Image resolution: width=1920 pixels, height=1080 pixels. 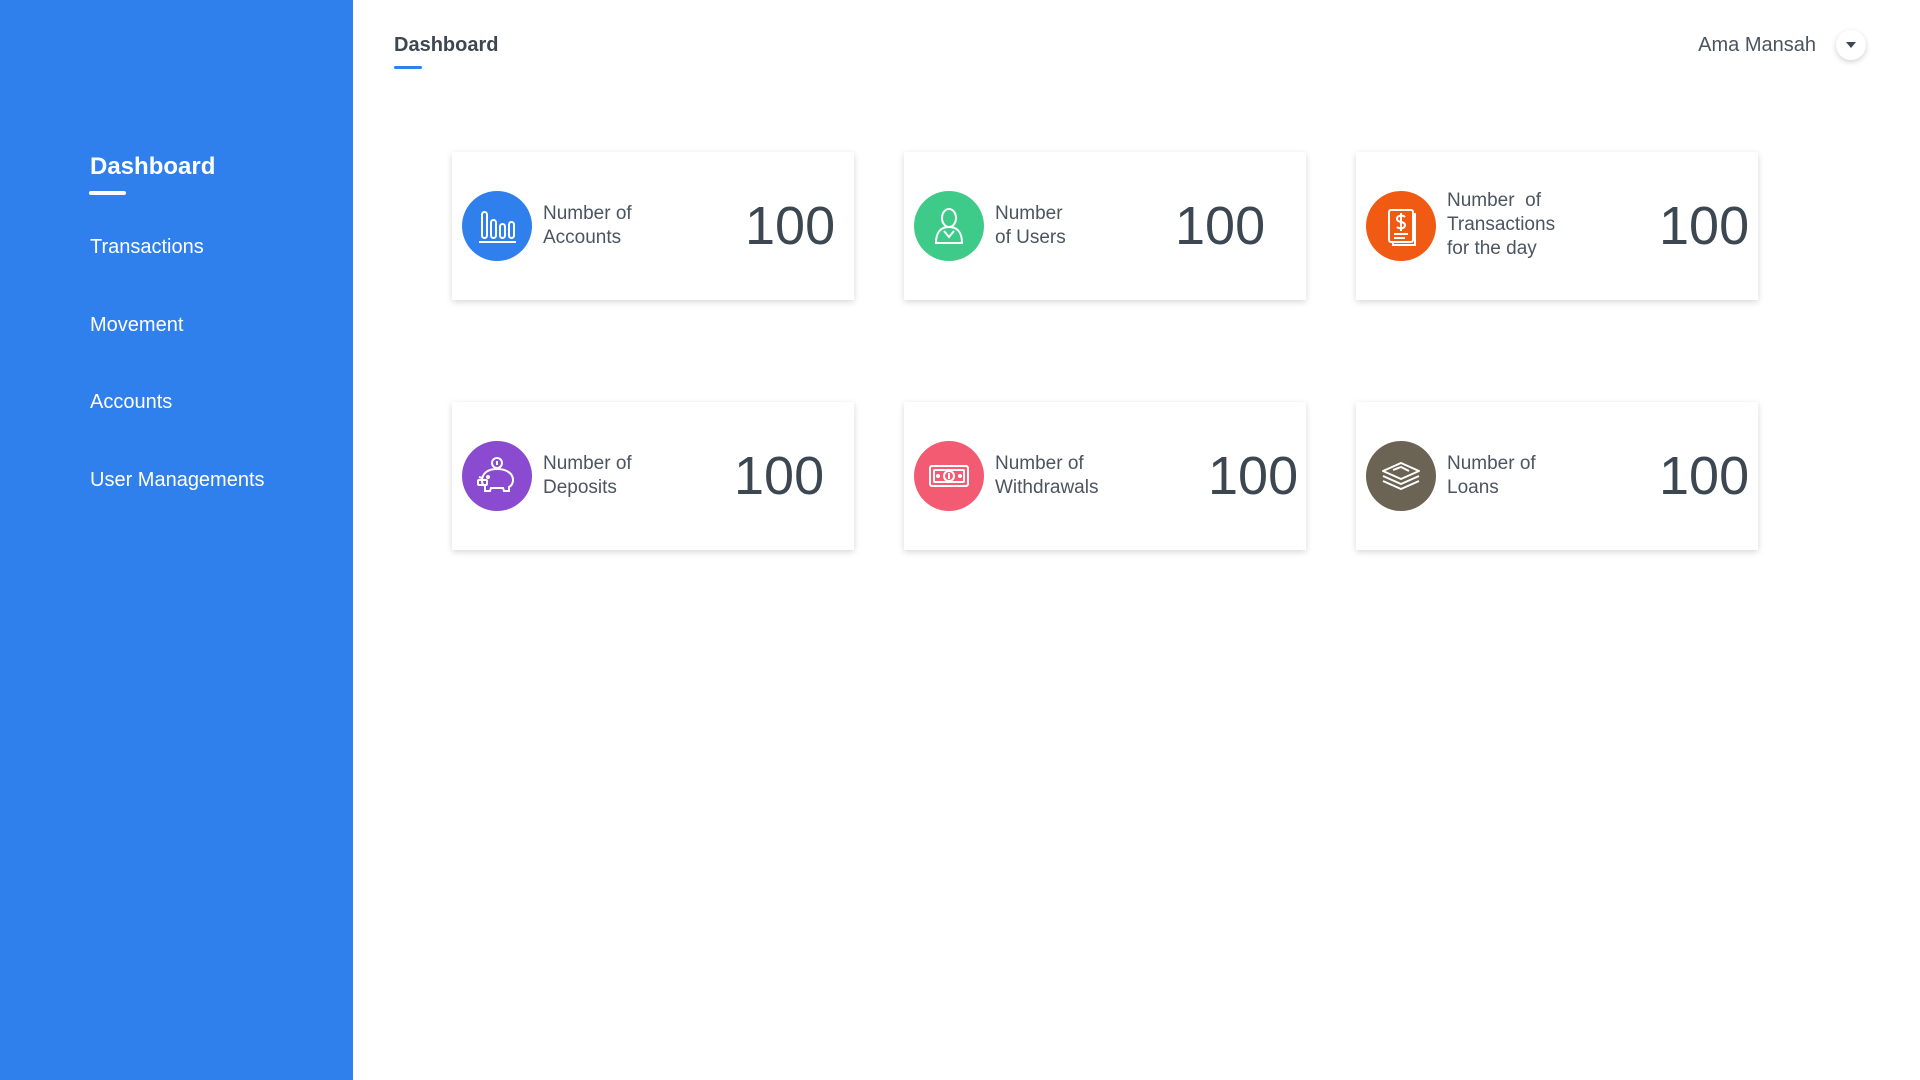 What do you see at coordinates (587, 475) in the screenshot?
I see `stat-label: Number of Deposits` at bounding box center [587, 475].